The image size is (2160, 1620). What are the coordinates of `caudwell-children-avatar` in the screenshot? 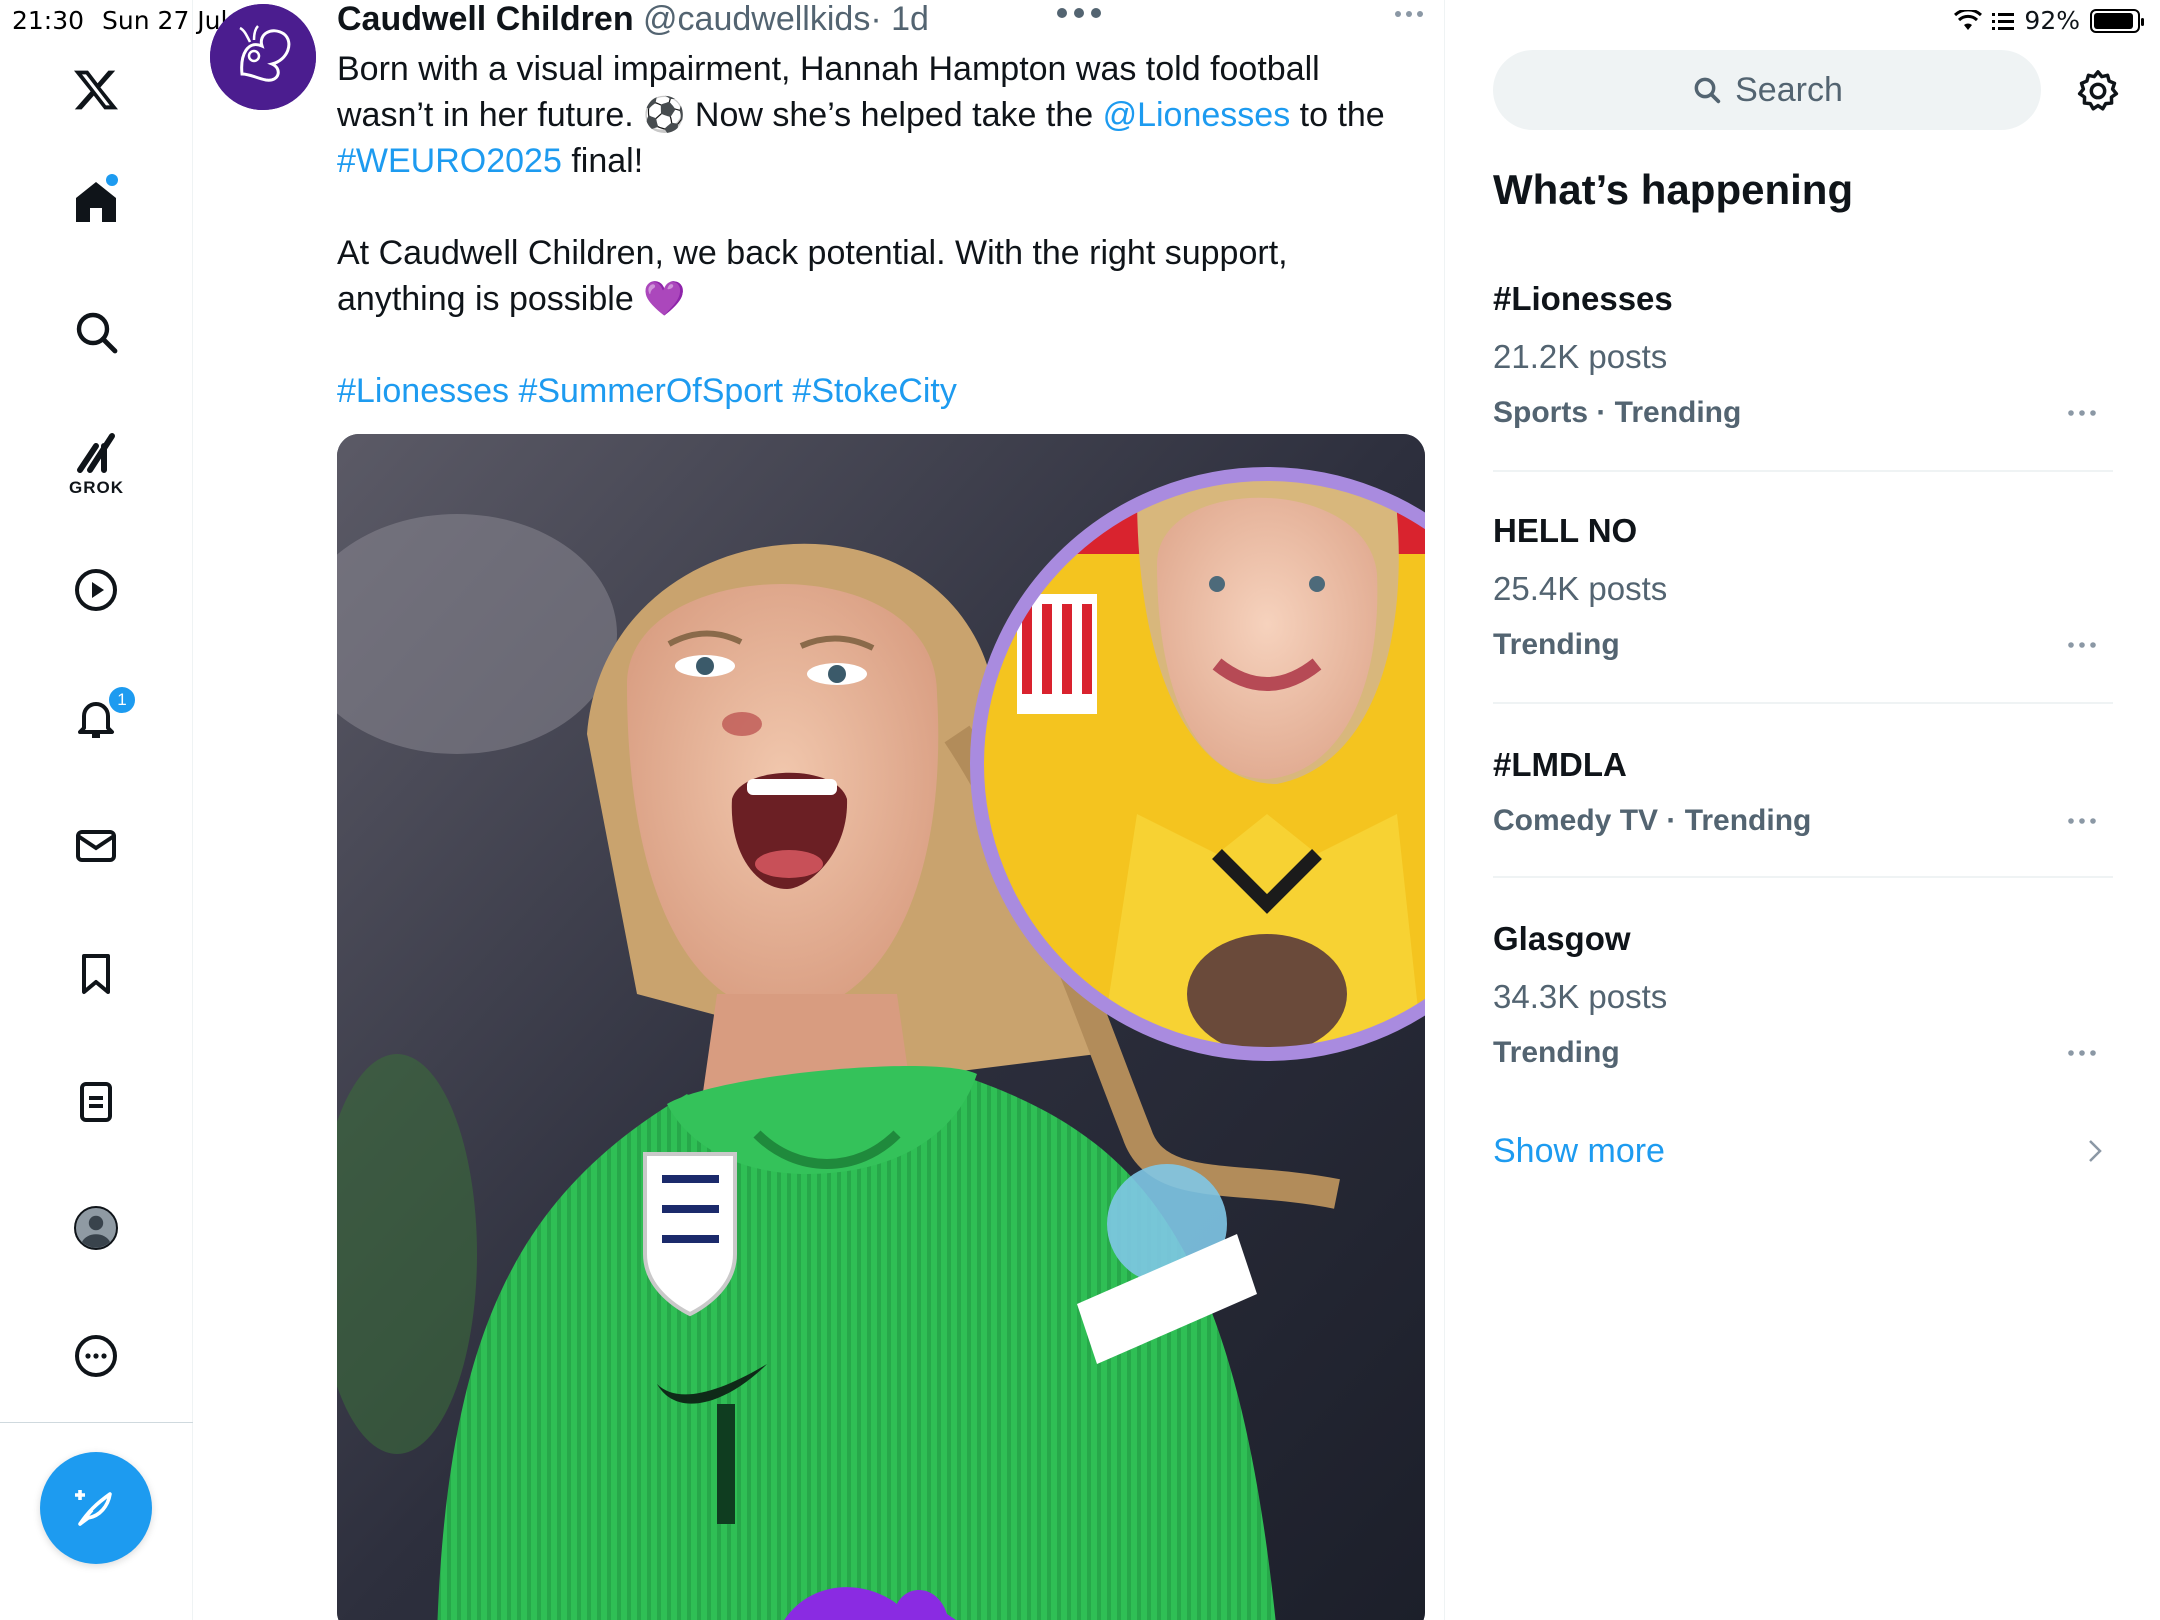 It's located at (263, 57).